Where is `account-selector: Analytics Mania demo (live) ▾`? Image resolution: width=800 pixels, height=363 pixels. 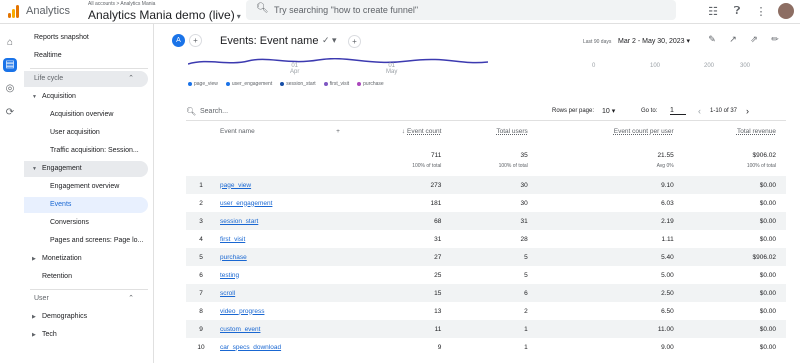 account-selector: Analytics Mania demo (live) ▾ is located at coordinates (164, 15).